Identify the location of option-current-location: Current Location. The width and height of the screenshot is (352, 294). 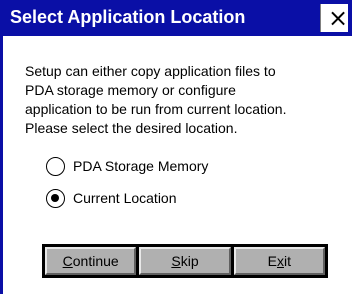
(111, 198).